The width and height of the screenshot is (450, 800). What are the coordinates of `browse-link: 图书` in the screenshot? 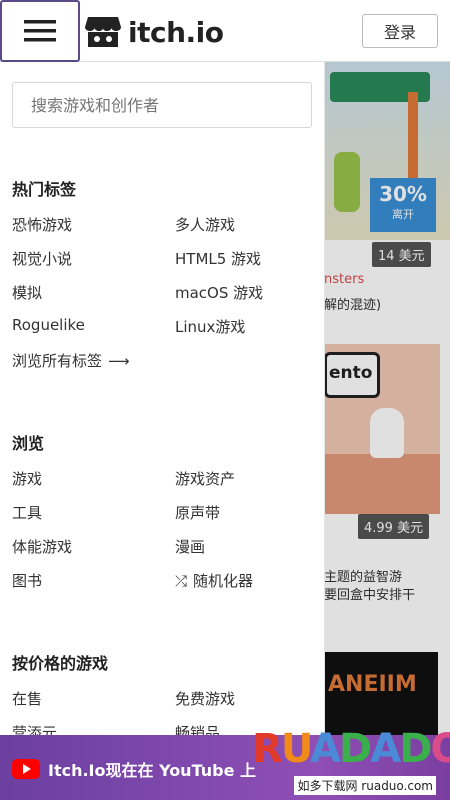 It's located at (27, 580).